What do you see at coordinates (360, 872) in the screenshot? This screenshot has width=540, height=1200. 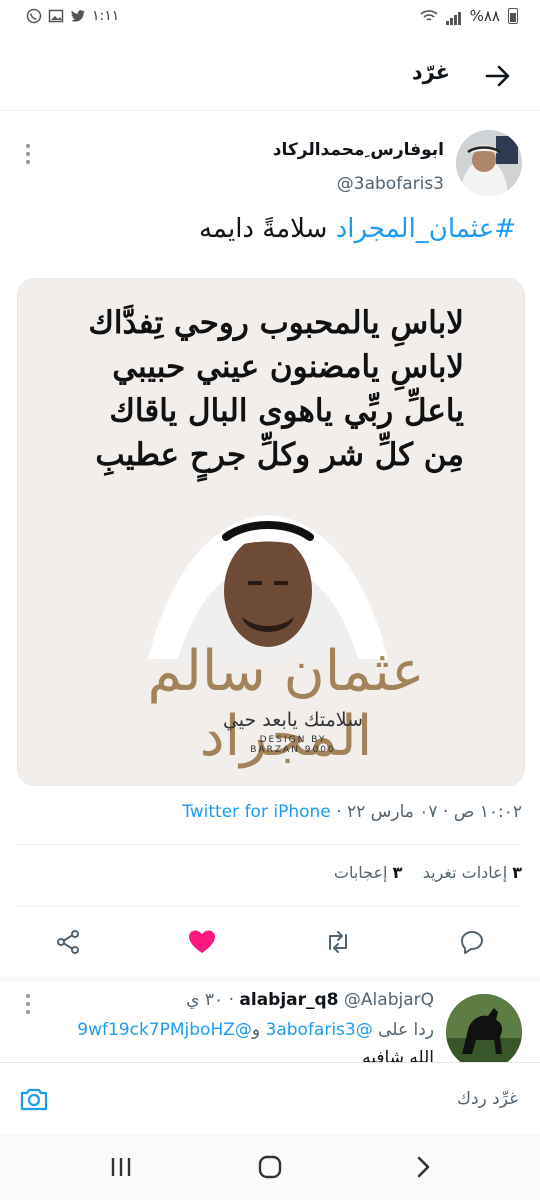 I see `likes-label: إعجابات` at bounding box center [360, 872].